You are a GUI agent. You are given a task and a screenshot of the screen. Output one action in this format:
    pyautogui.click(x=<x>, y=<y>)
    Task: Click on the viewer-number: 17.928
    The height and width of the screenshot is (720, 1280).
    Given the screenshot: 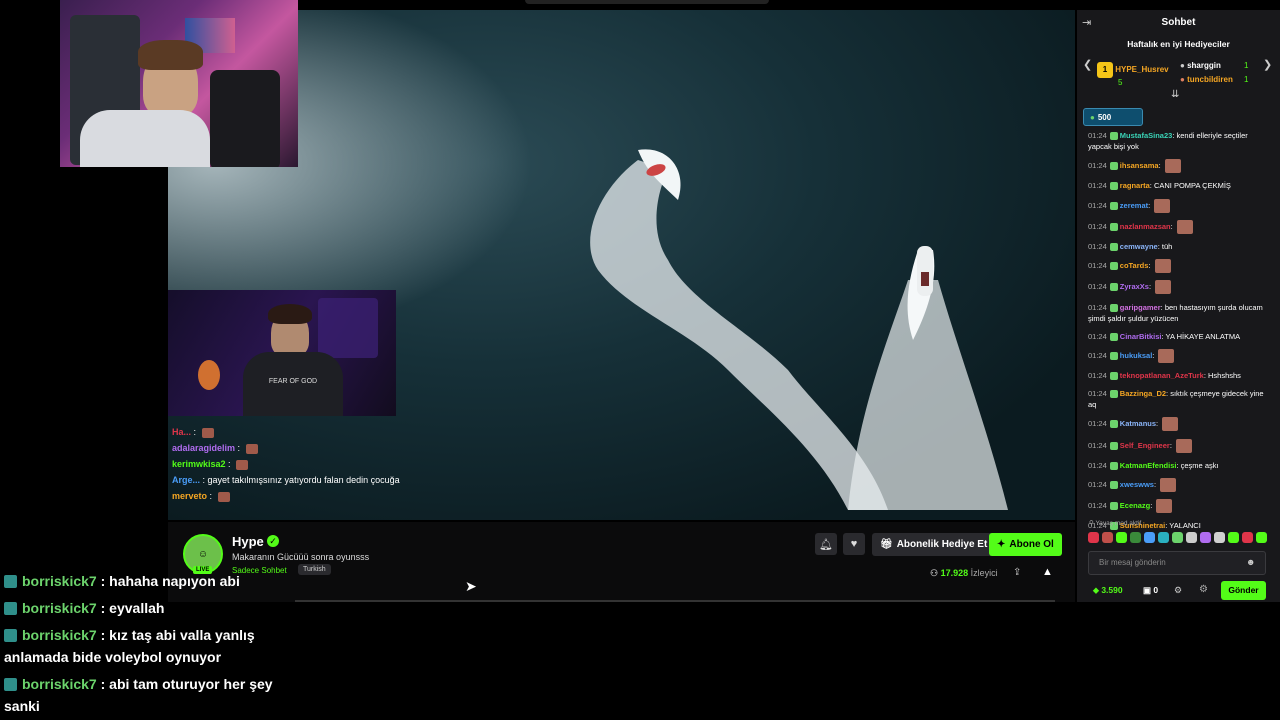 What is the action you would take?
    pyautogui.click(x=954, y=573)
    